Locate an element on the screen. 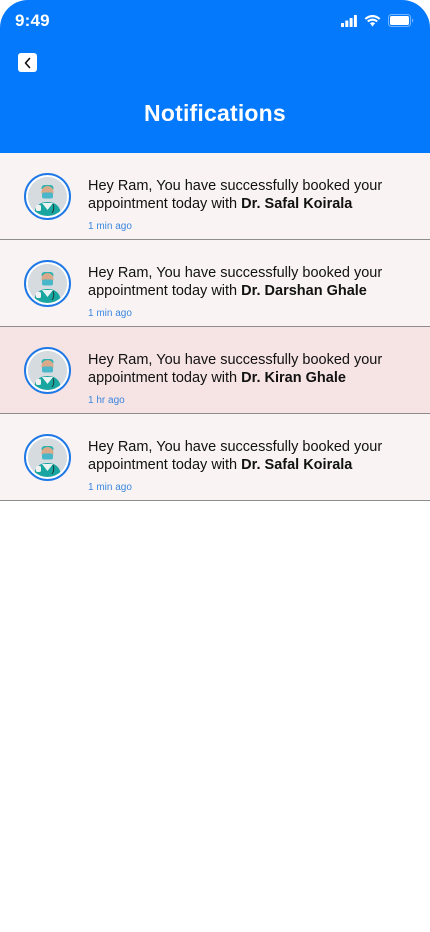 This screenshot has width=430, height=932. status-bar: 9:49 is located at coordinates (215, 22).